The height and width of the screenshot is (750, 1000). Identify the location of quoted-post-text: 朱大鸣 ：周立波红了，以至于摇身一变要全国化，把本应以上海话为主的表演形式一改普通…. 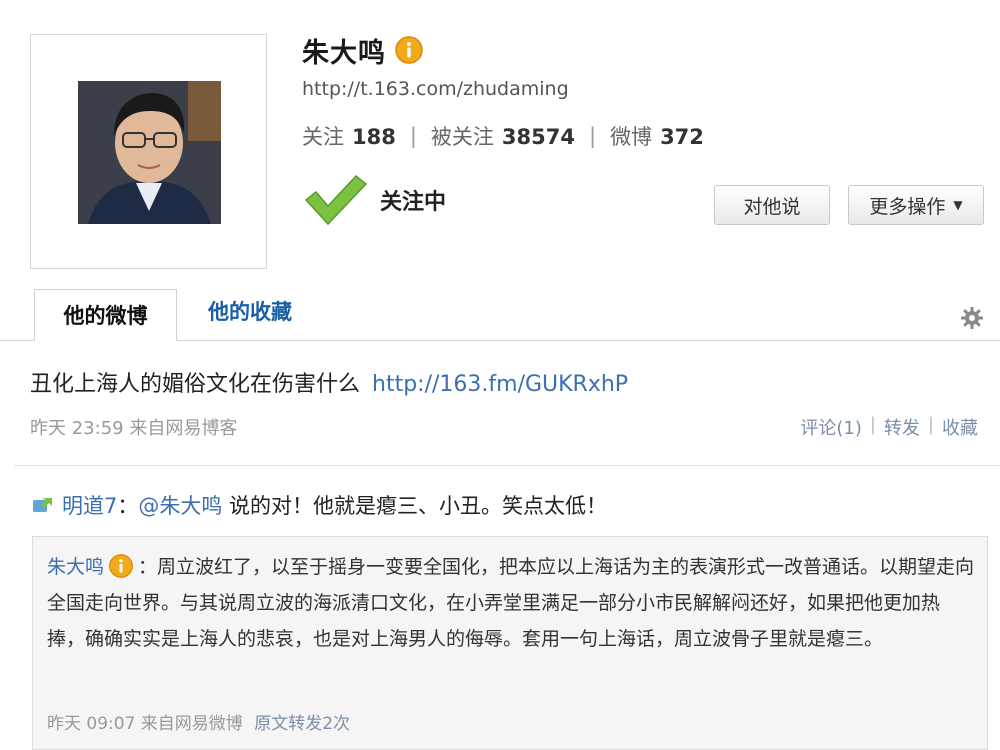
(512, 603).